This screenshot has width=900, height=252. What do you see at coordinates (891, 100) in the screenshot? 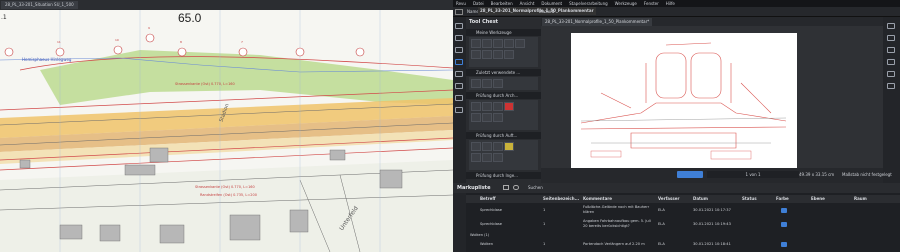
I see `right-panel-rail` at bounding box center [891, 100].